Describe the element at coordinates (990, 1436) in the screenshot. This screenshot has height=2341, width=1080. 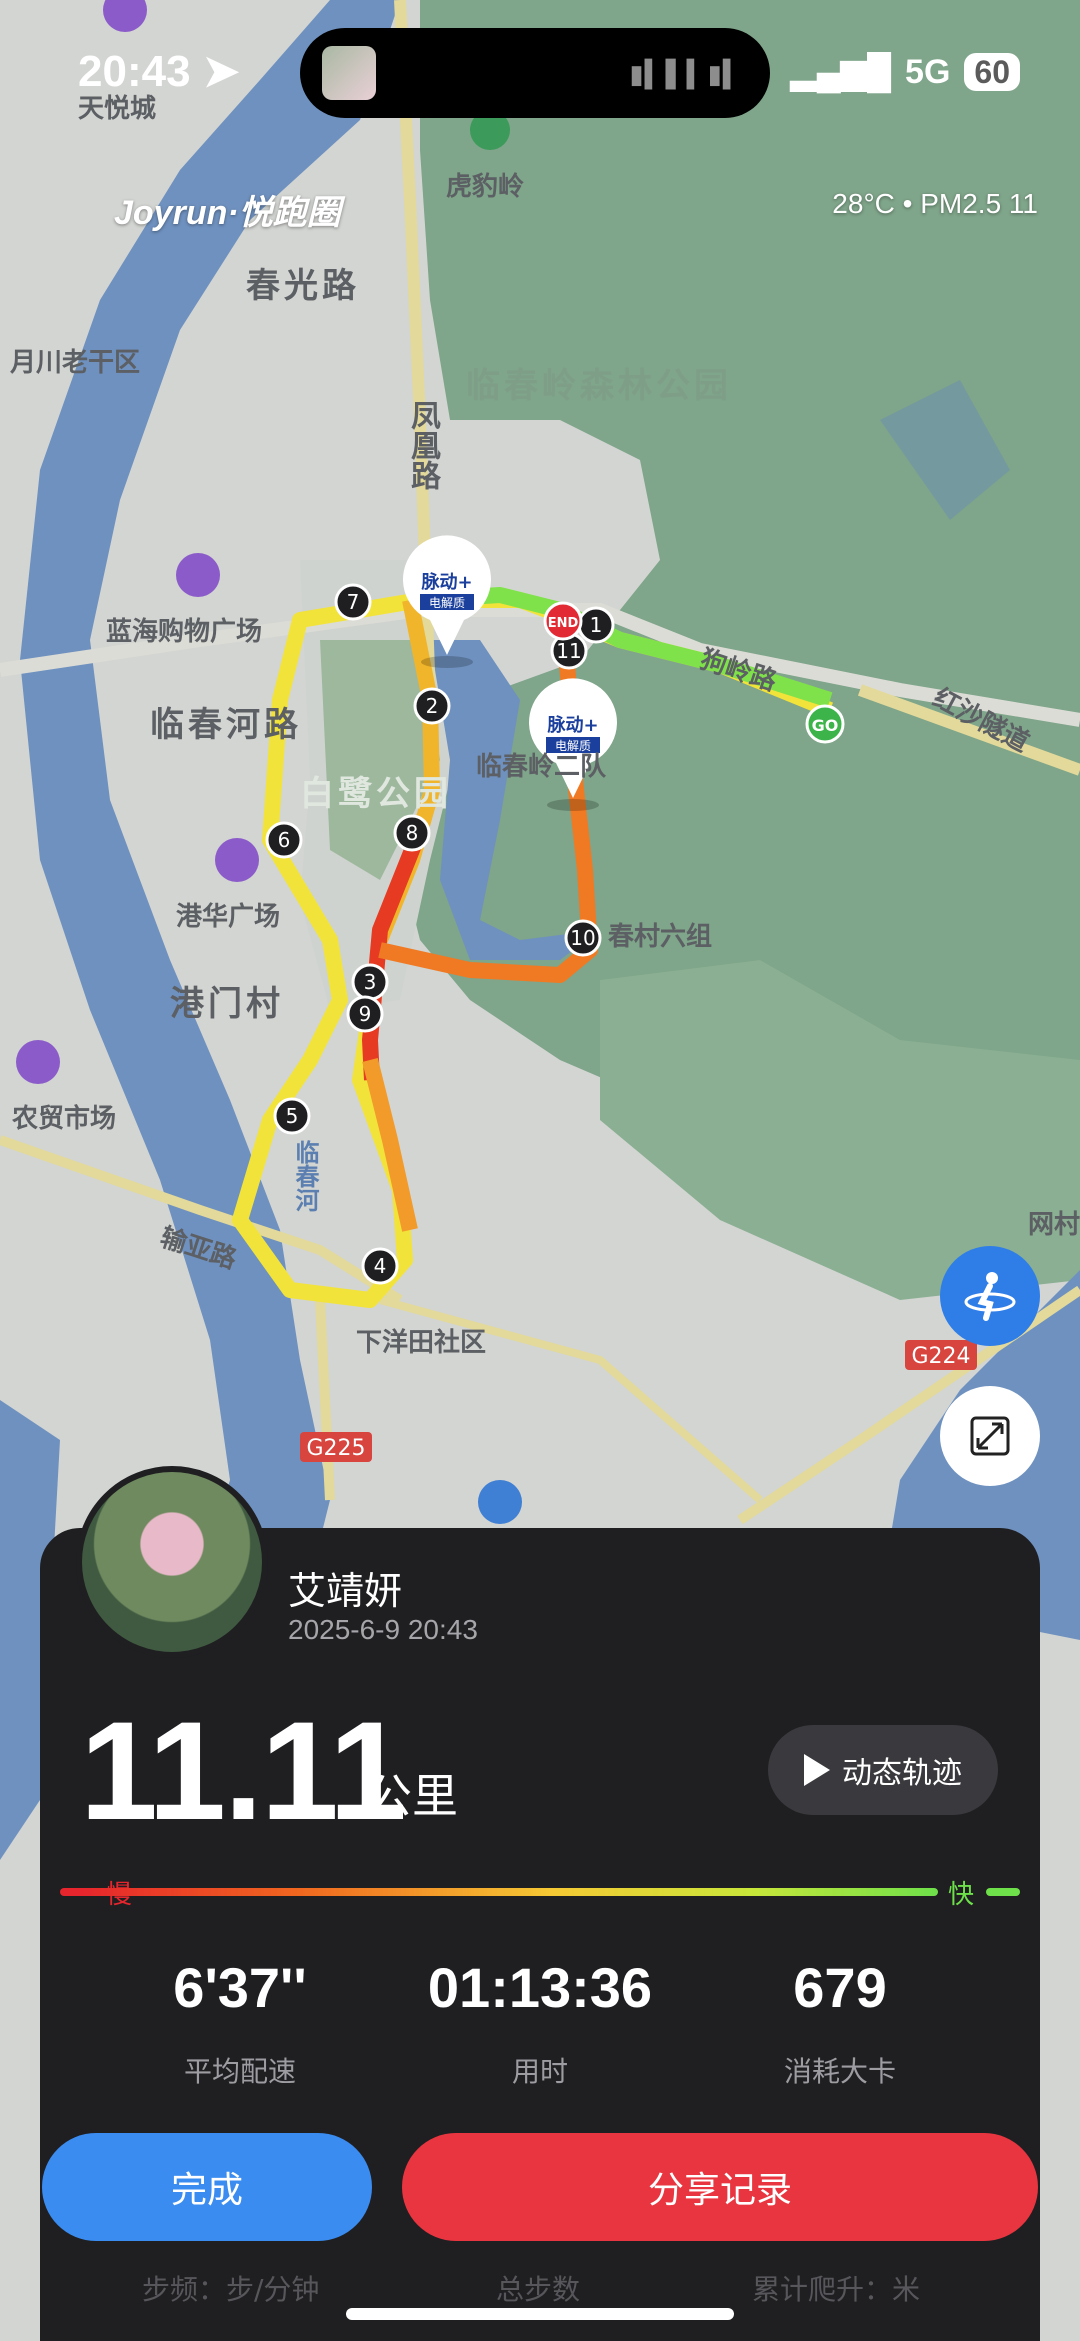
I see `expand-icon` at that location.